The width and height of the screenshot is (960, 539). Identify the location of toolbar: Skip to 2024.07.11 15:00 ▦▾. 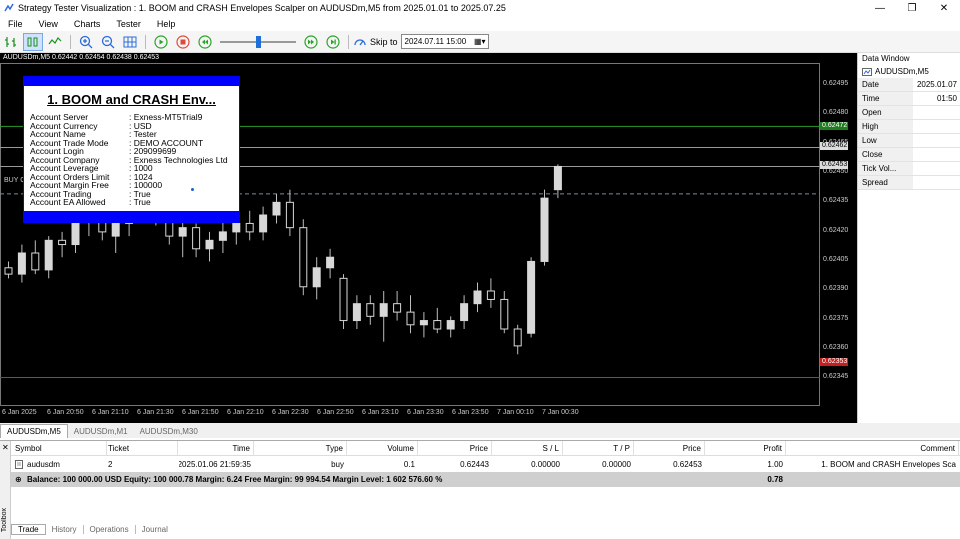
(480, 42).